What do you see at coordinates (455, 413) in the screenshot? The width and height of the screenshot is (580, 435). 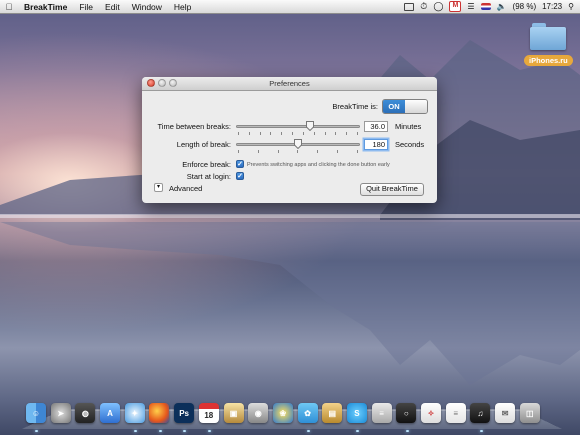 I see `documents-icon: ≡` at bounding box center [455, 413].